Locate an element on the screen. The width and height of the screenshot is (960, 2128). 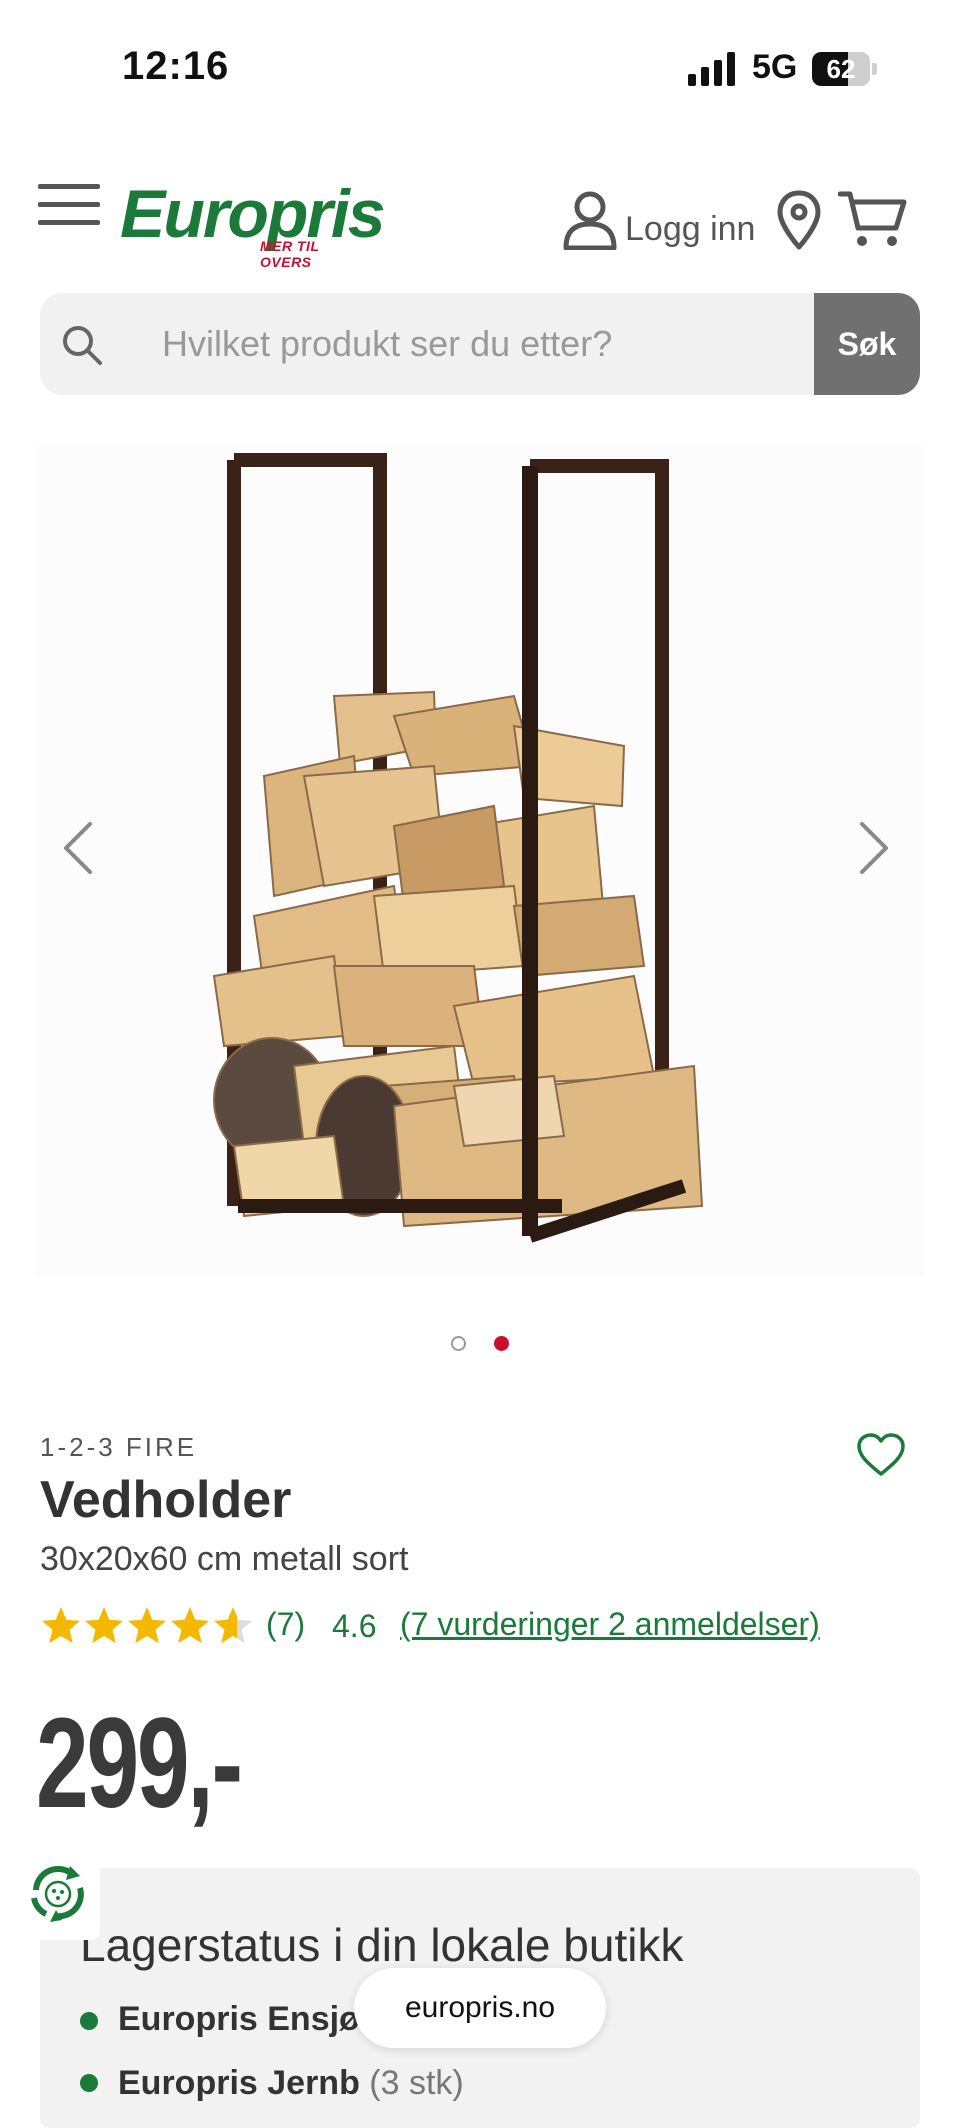
product-price: 299,- is located at coordinates (139, 1763).